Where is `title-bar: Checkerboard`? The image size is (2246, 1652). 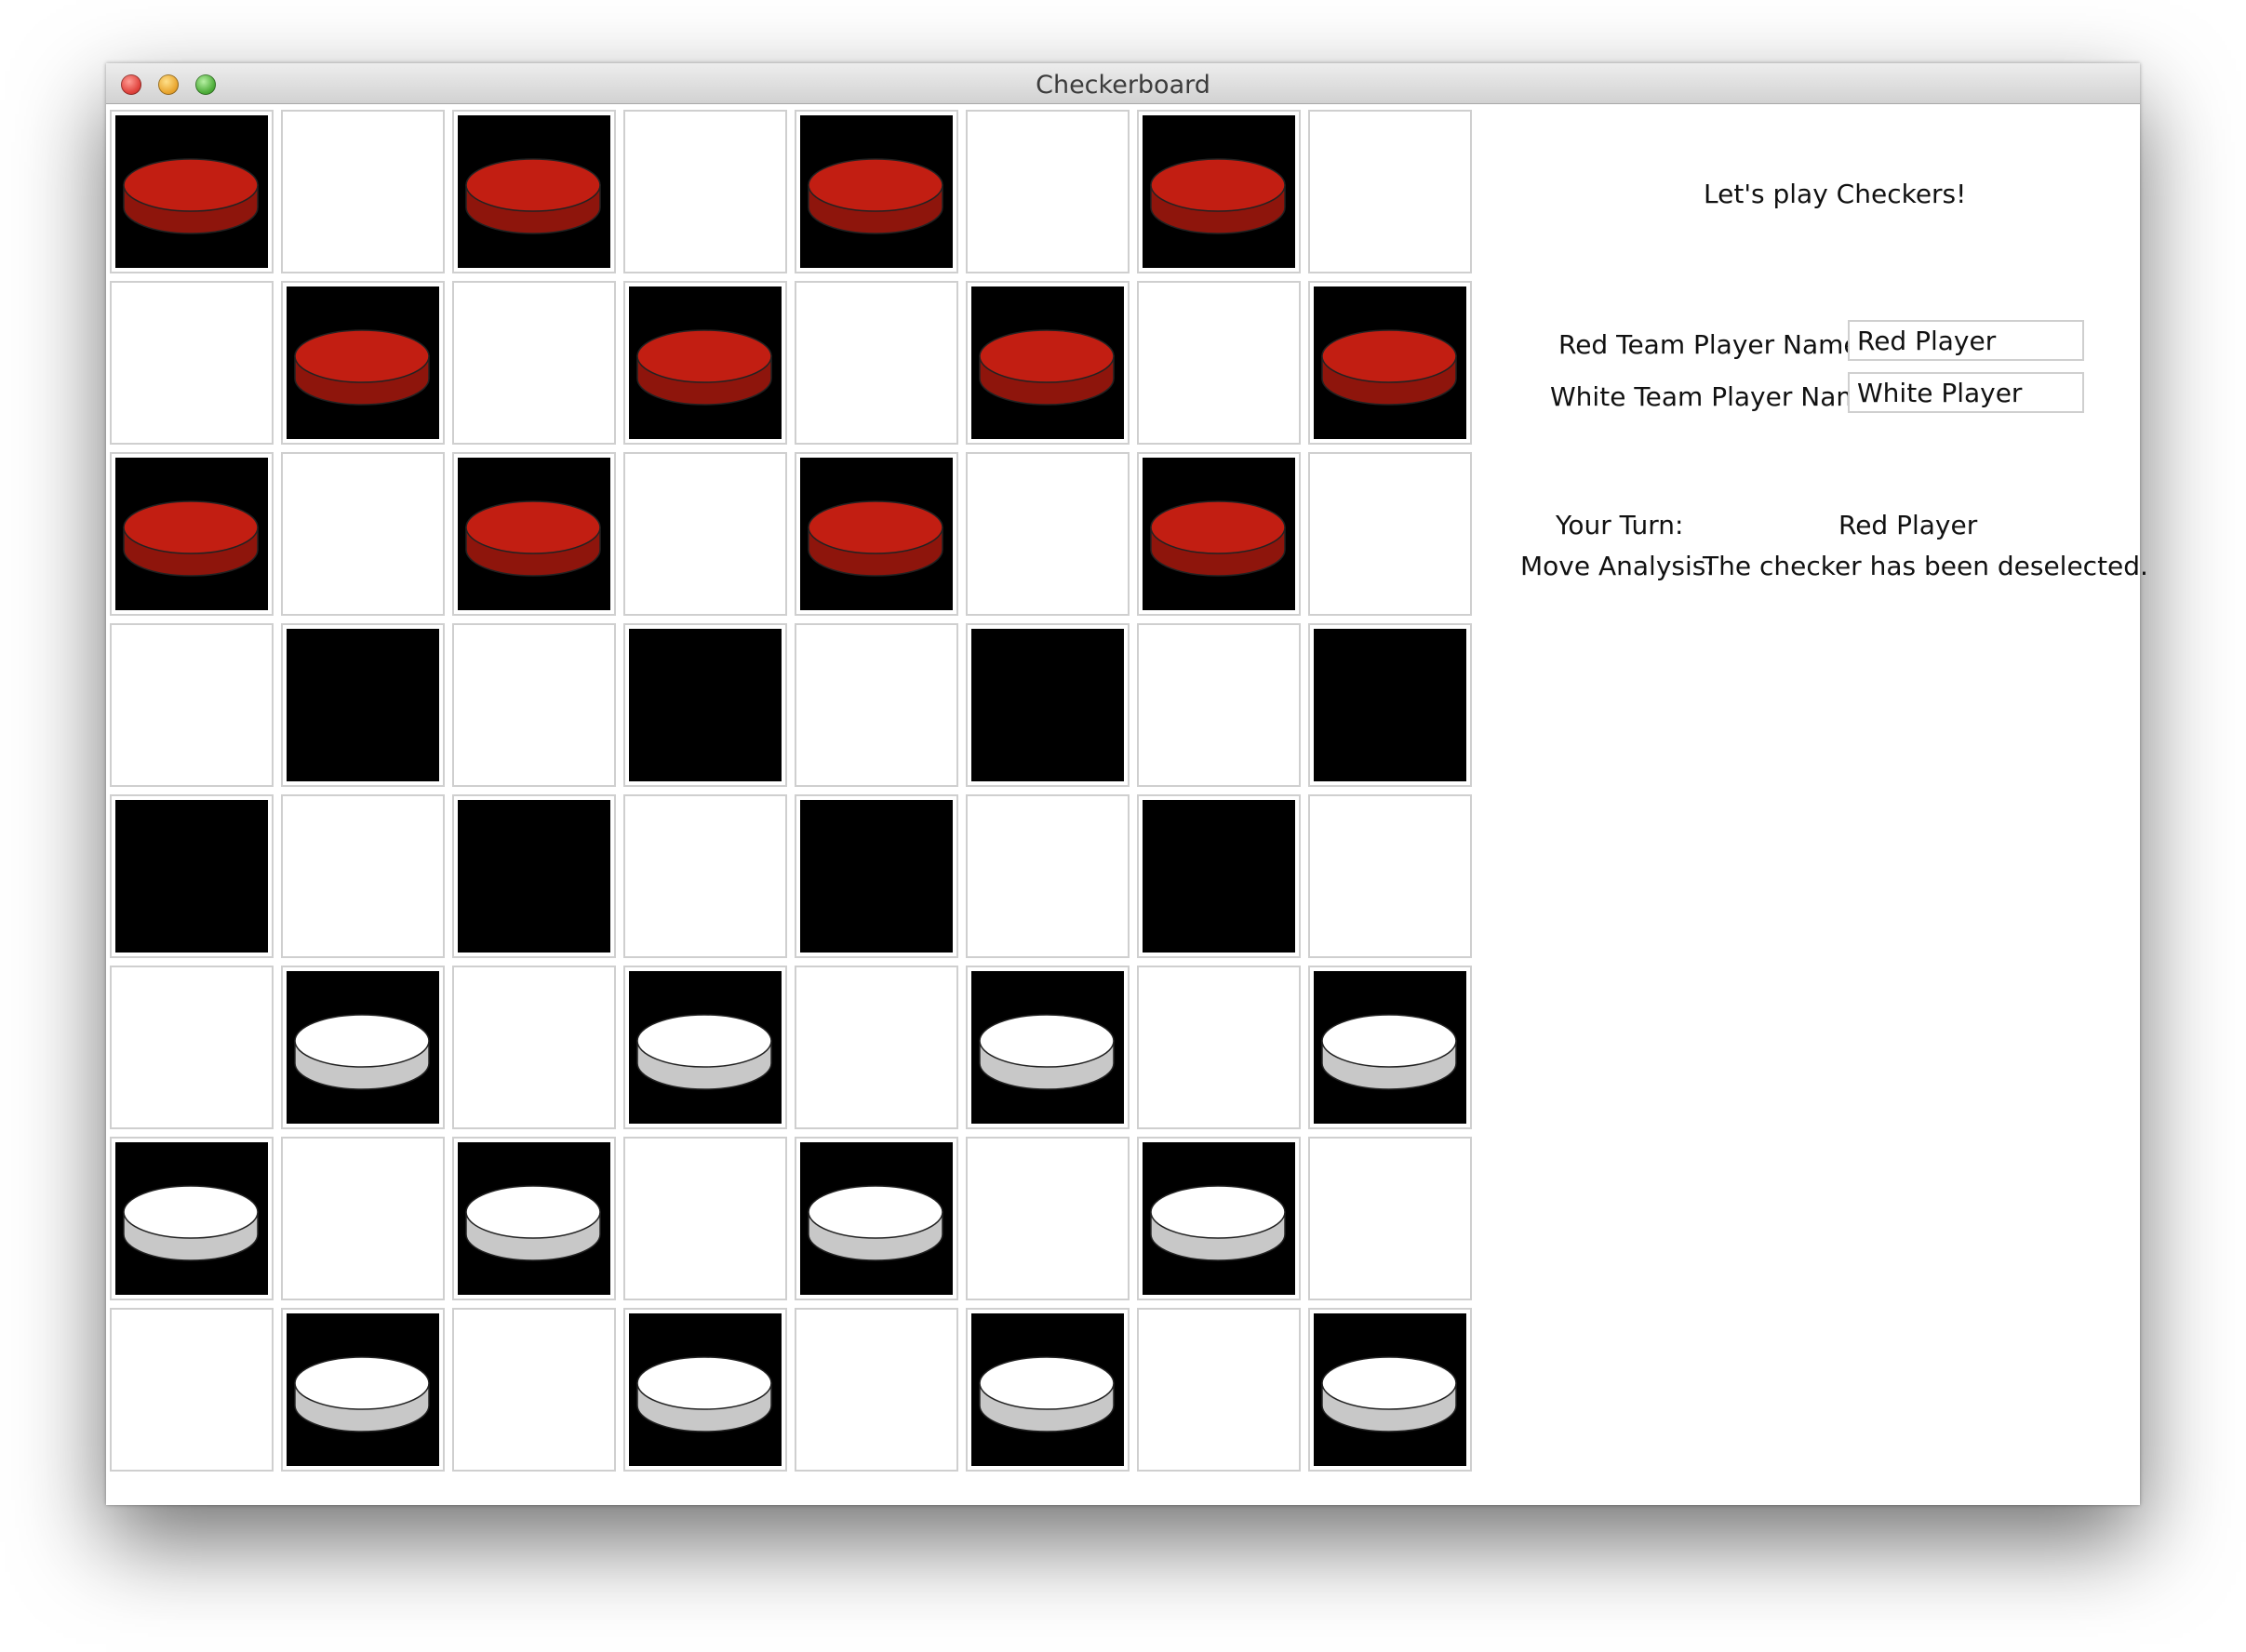
title-bar: Checkerboard is located at coordinates (1123, 83).